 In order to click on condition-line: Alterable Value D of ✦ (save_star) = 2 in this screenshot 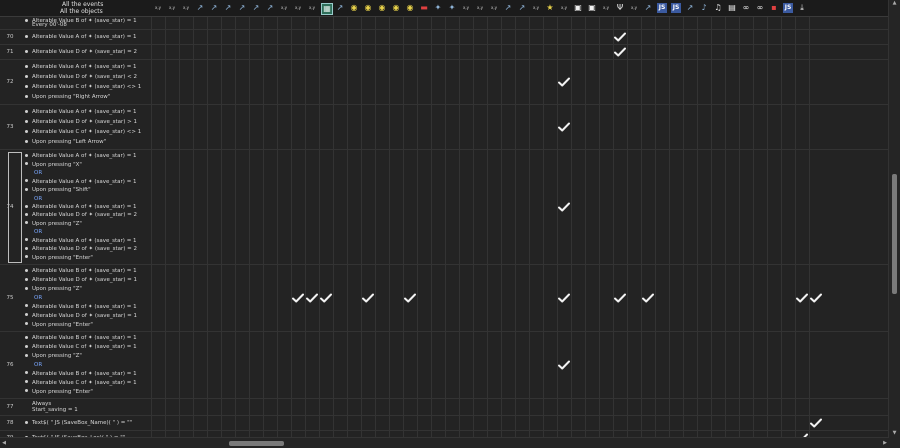, I will do `click(79, 249)`.